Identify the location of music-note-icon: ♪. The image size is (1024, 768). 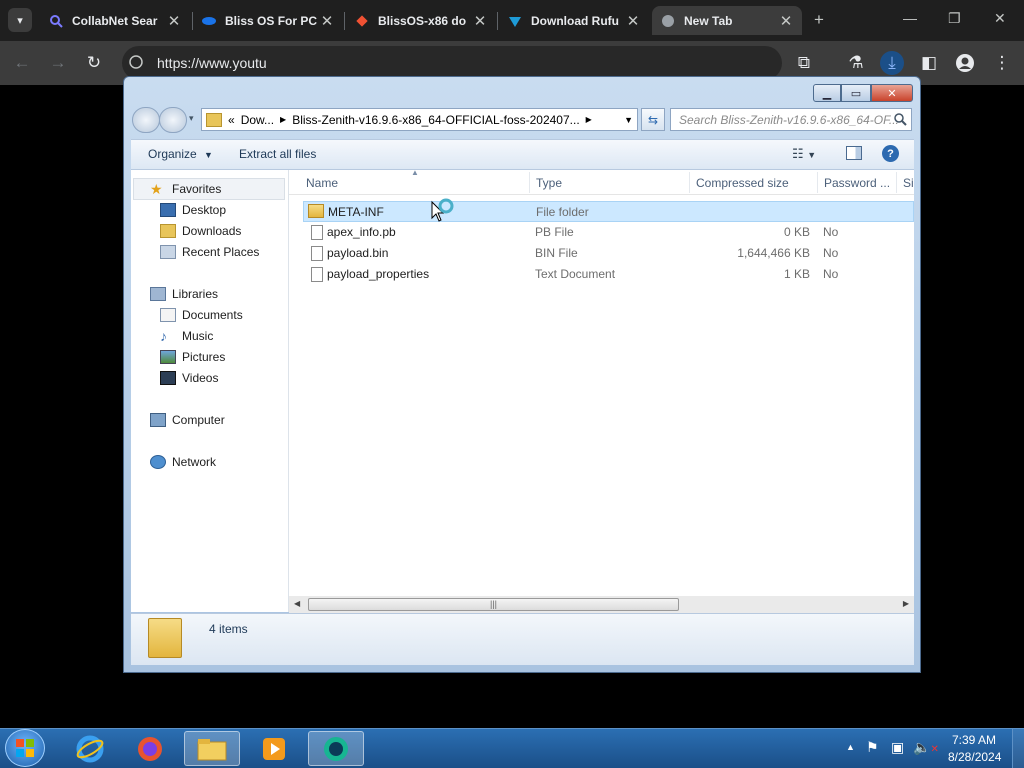
(163, 336).